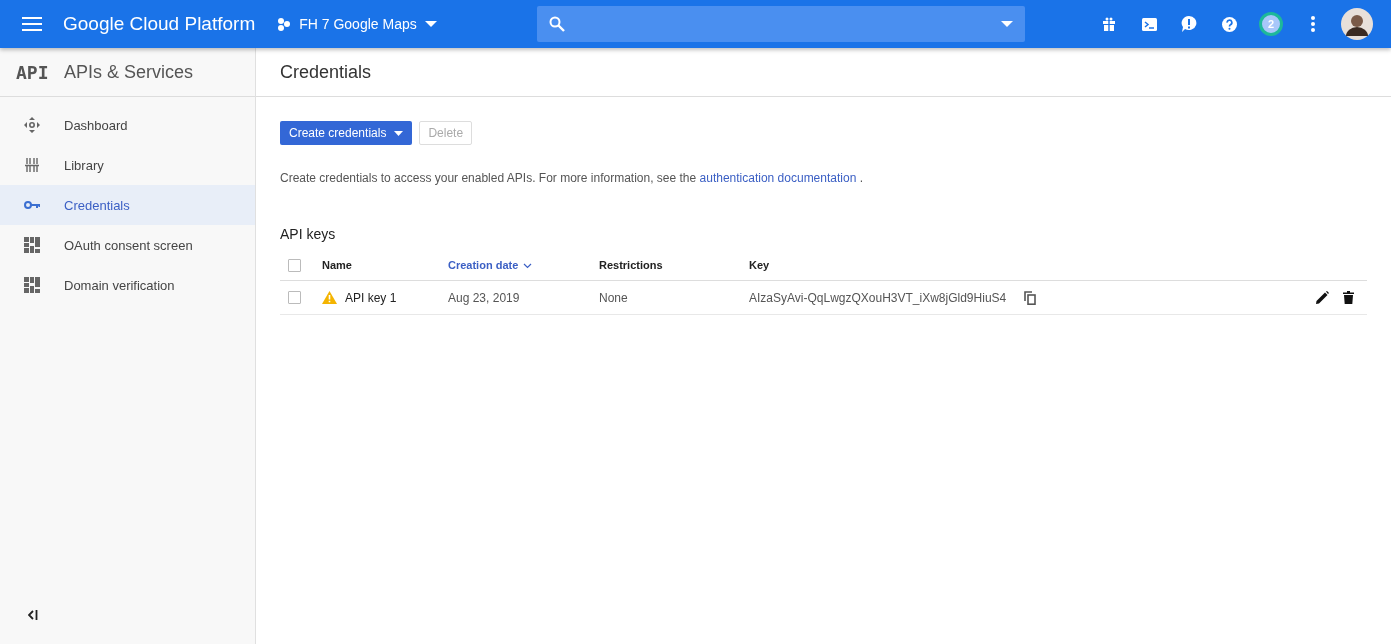  I want to click on copy-button, so click(1030, 297).